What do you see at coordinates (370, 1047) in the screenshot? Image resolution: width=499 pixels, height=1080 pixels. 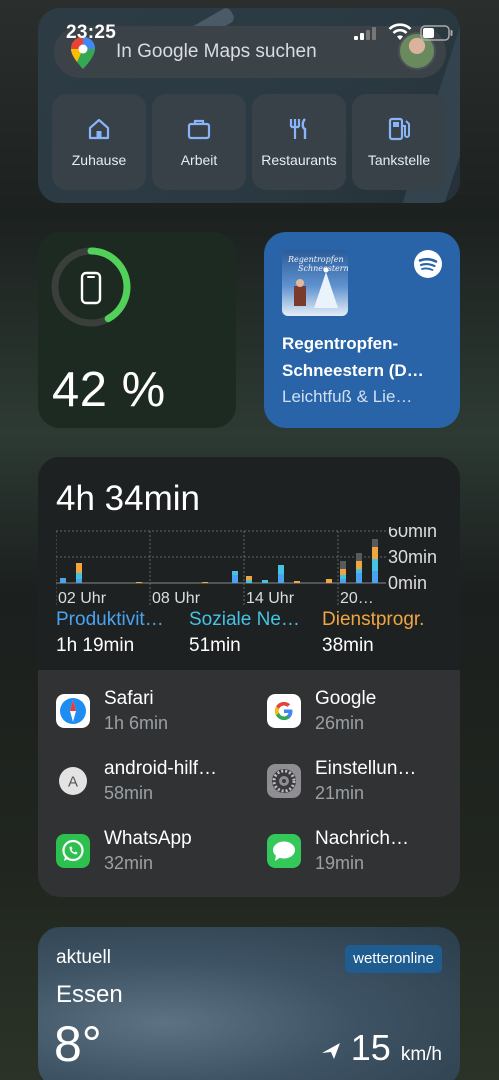 I see `wind-speed-value: 15` at bounding box center [370, 1047].